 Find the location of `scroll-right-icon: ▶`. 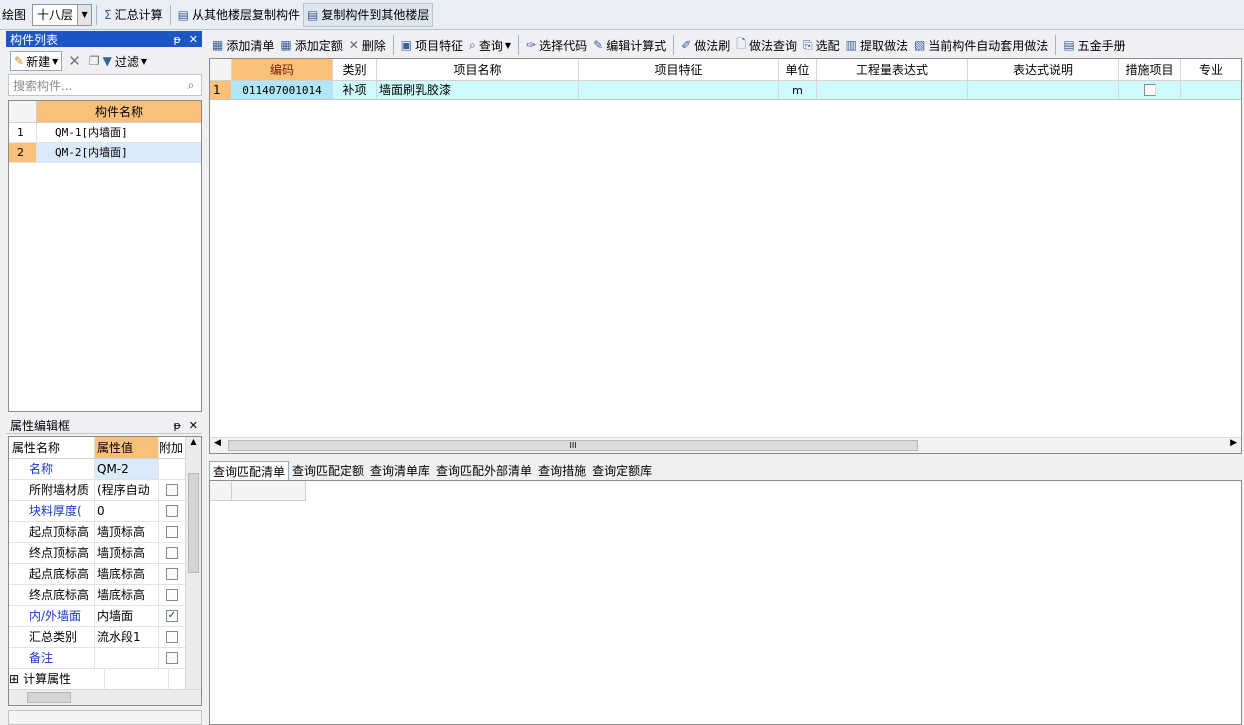

scroll-right-icon: ▶ is located at coordinates (1233, 443).